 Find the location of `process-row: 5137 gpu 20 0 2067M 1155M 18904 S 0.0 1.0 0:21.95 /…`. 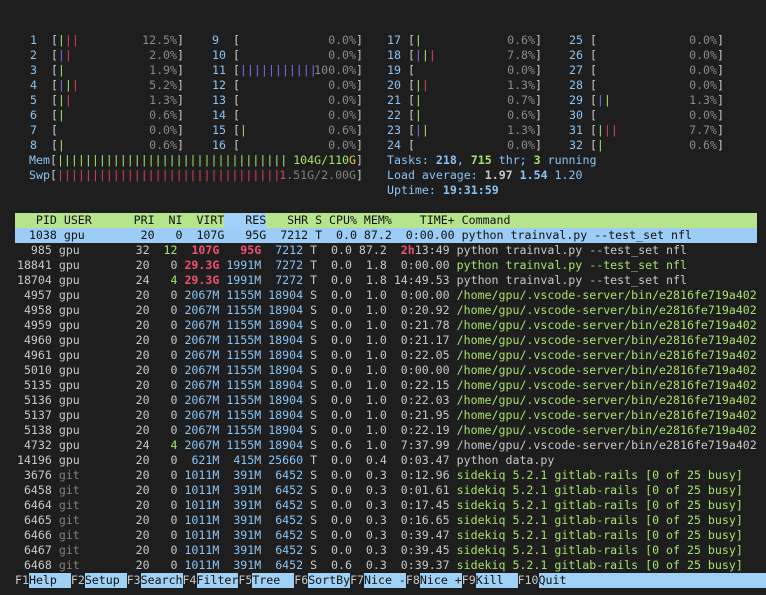

process-row: 5137 gpu 20 0 2067M 1155M 18904 S 0.0 1.0 0:21.95 /… is located at coordinates (388, 415).